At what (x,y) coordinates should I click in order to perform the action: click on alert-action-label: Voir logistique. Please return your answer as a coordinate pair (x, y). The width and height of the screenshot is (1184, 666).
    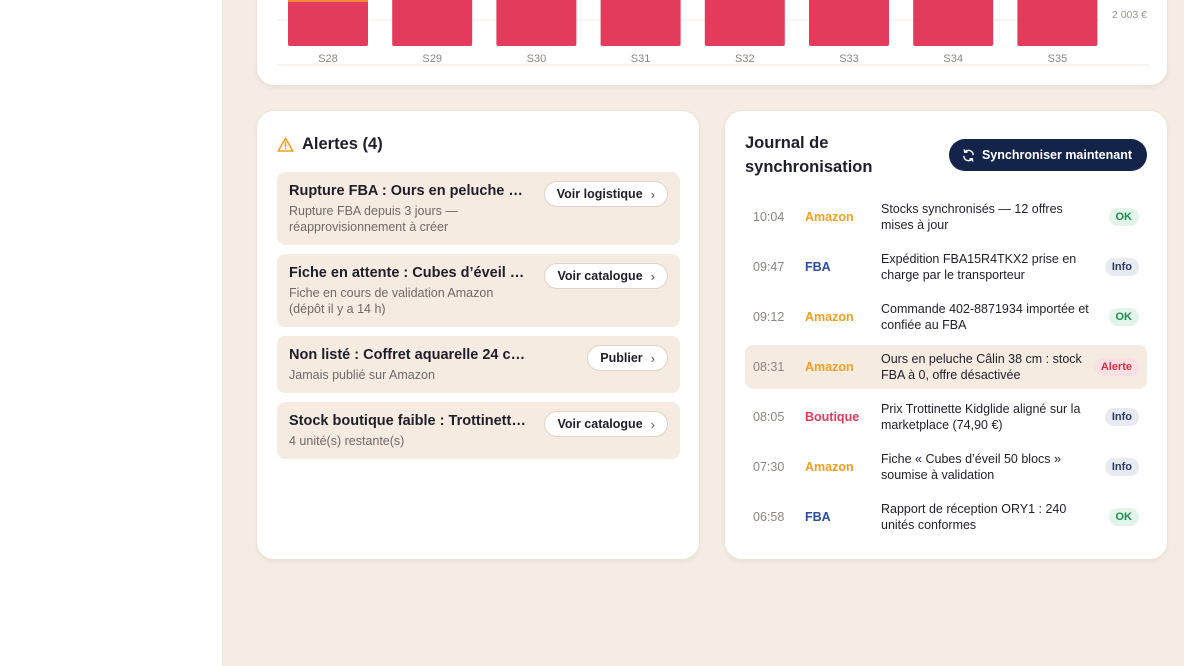
    Looking at the image, I should click on (599, 194).